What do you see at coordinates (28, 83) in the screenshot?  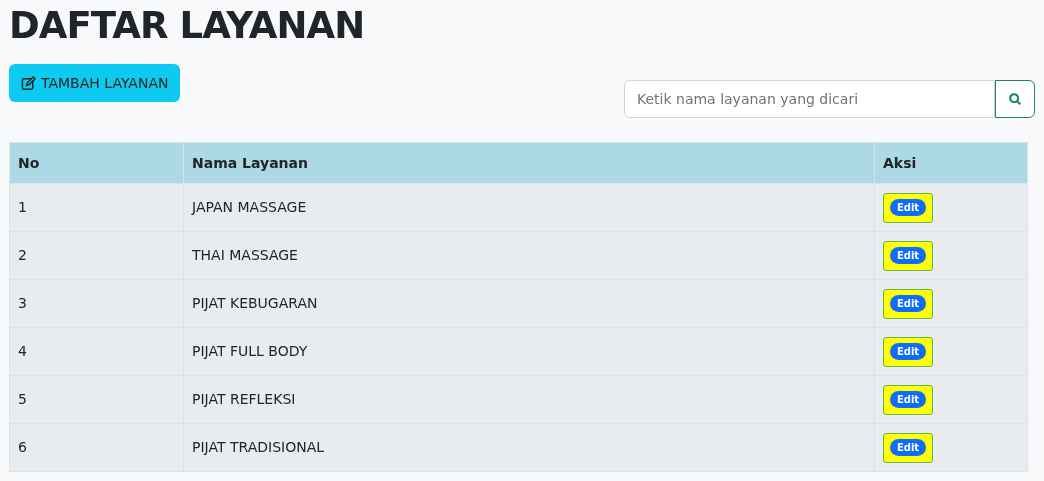 I see `edit-icon` at bounding box center [28, 83].